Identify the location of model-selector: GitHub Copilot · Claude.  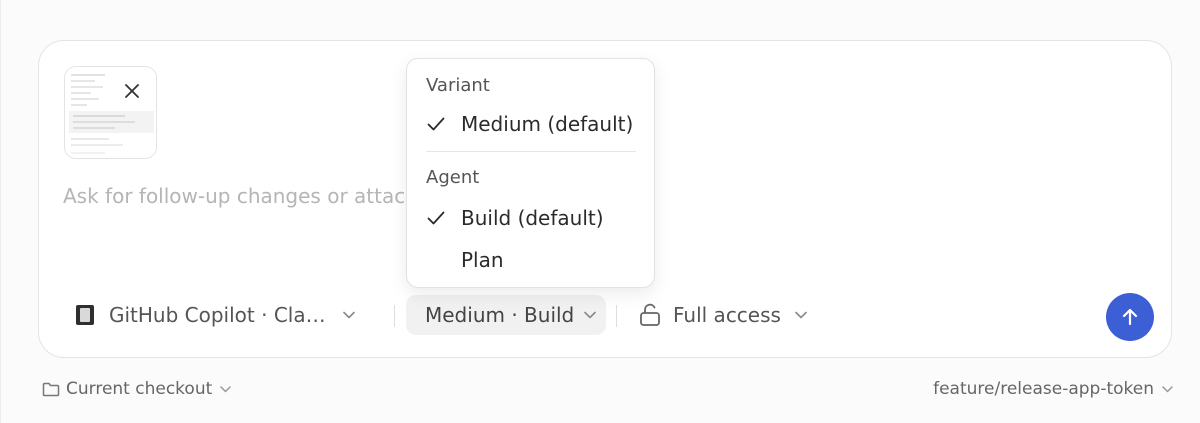
(223, 315).